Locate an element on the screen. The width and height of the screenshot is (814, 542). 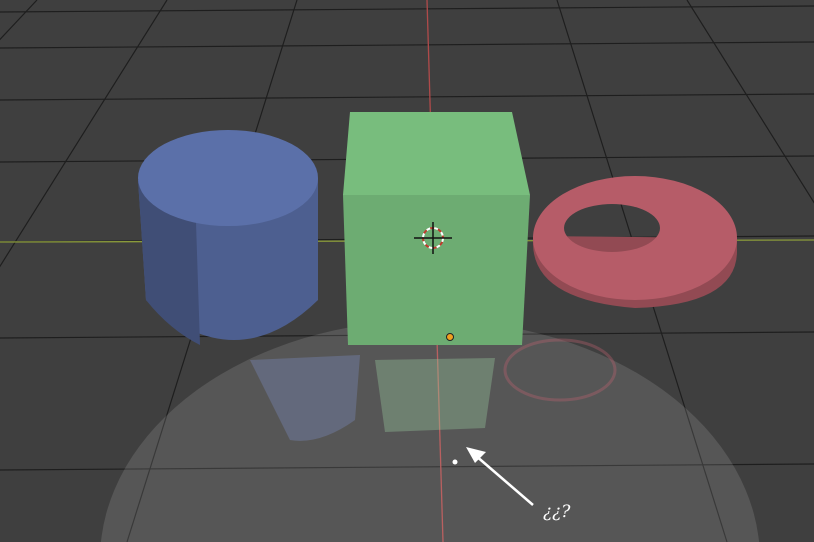
dot-marker is located at coordinates (455, 462).